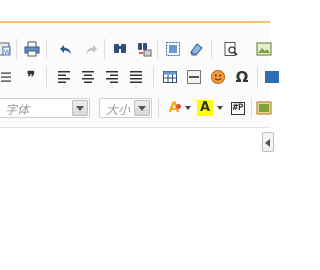  I want to click on replace-icon, so click(144, 49).